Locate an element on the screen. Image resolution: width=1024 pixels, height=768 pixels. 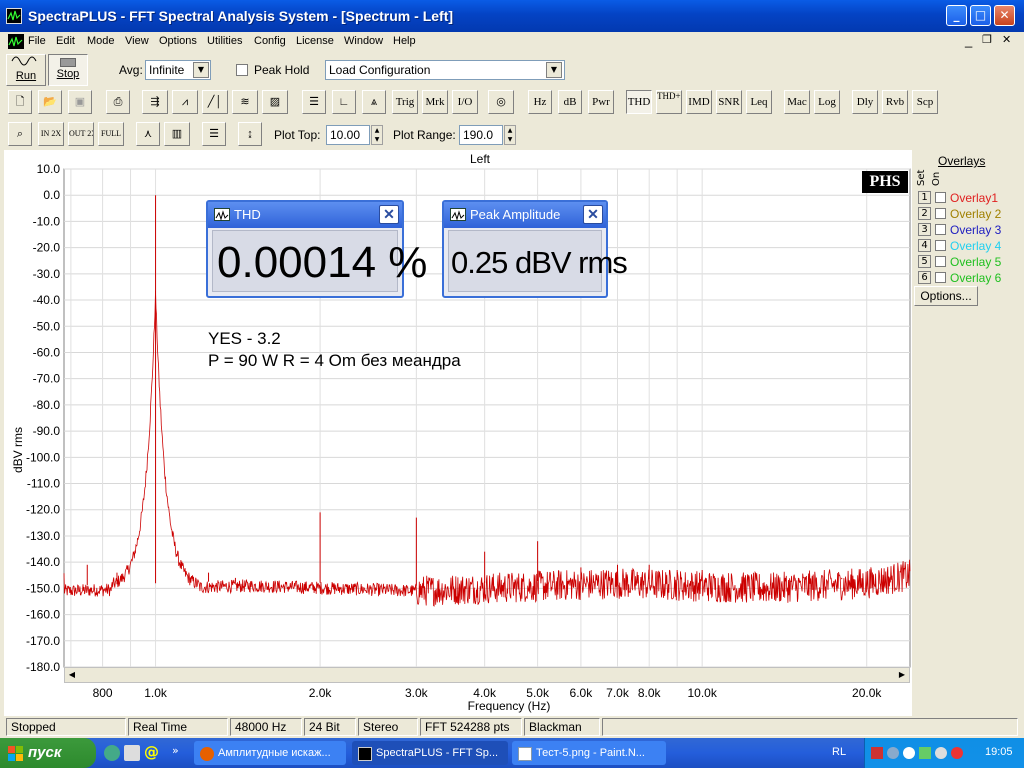
line-plot-button: ⋏ is located at coordinates (148, 134).